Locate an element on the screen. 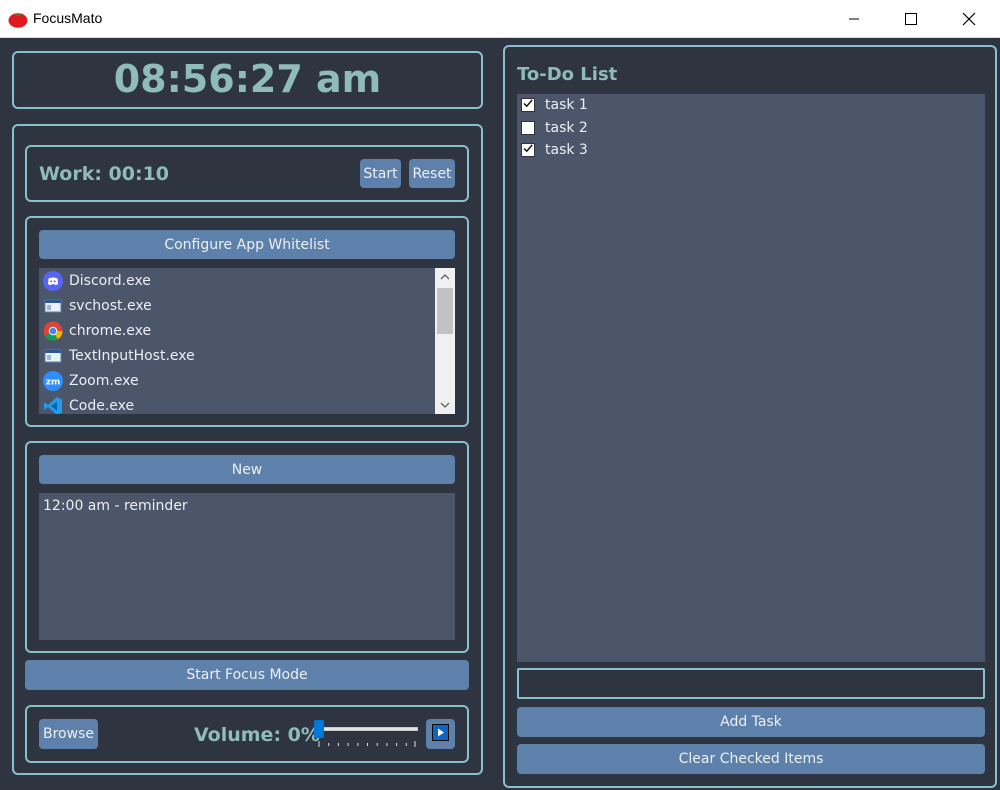  list-item: chrome.exe is located at coordinates (97, 330).